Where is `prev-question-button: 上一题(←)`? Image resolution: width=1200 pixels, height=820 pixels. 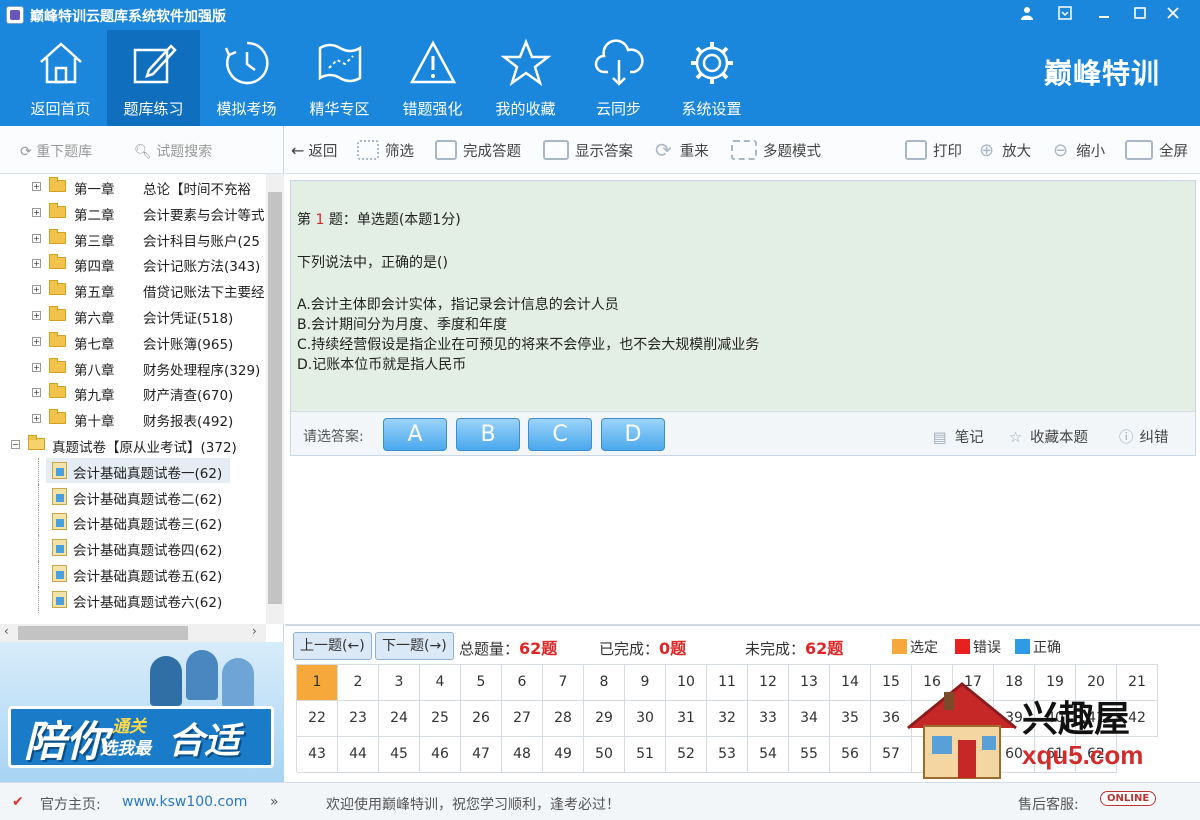 prev-question-button: 上一题(←) is located at coordinates (332, 646).